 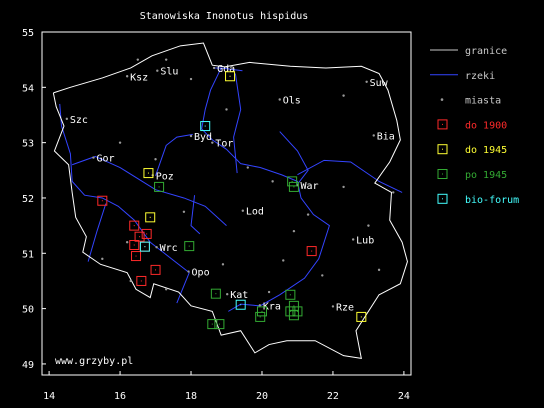 I want to click on city-label: Wrc, so click(x=169, y=248).